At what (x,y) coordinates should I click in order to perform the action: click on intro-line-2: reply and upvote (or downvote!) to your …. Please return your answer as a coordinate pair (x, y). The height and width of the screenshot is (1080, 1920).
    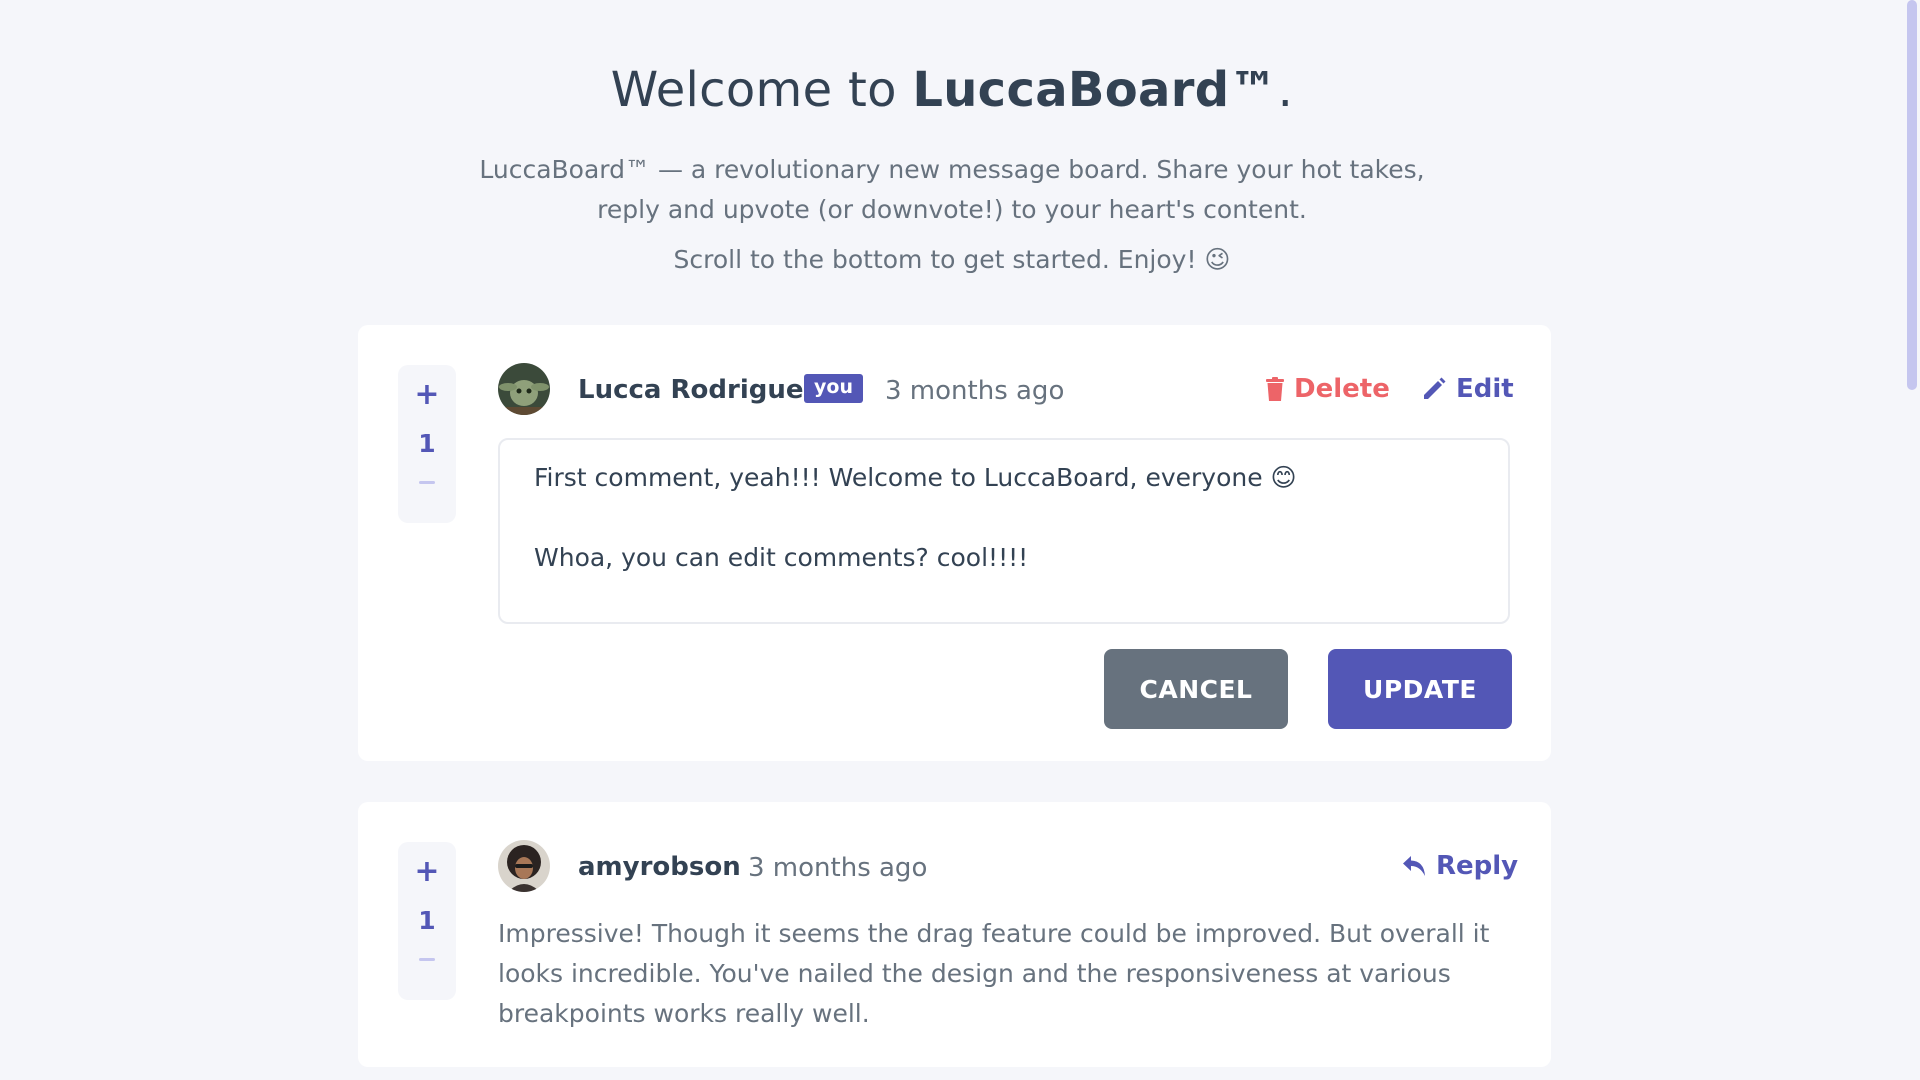
    Looking at the image, I should click on (952, 209).